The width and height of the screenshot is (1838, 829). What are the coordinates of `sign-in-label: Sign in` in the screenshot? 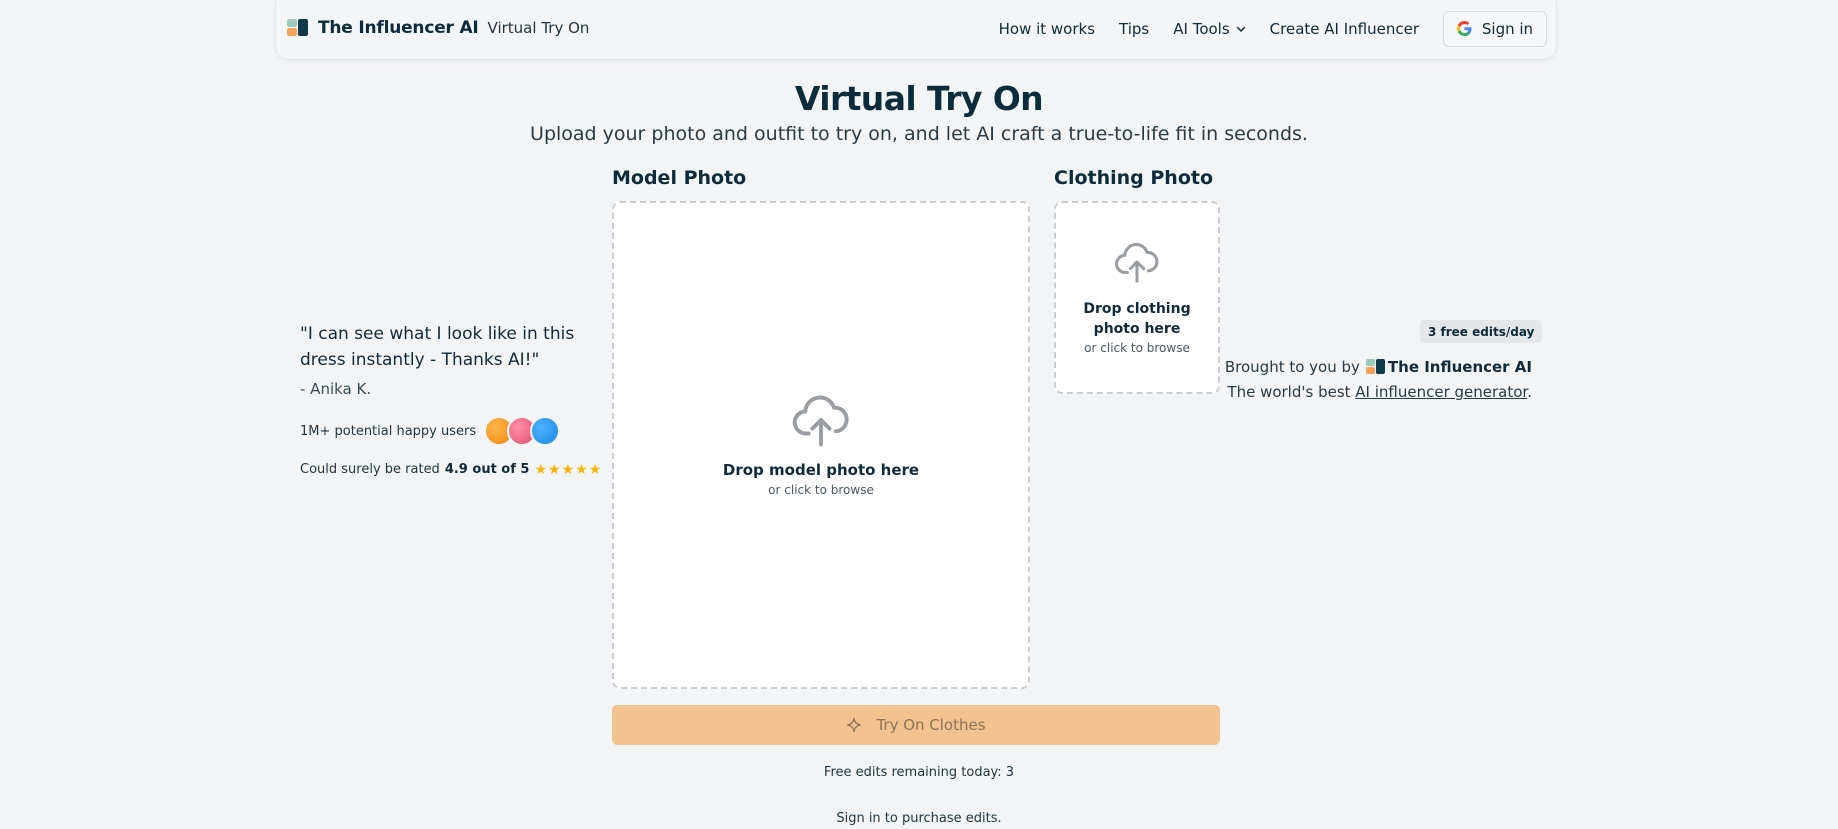 It's located at (1507, 28).